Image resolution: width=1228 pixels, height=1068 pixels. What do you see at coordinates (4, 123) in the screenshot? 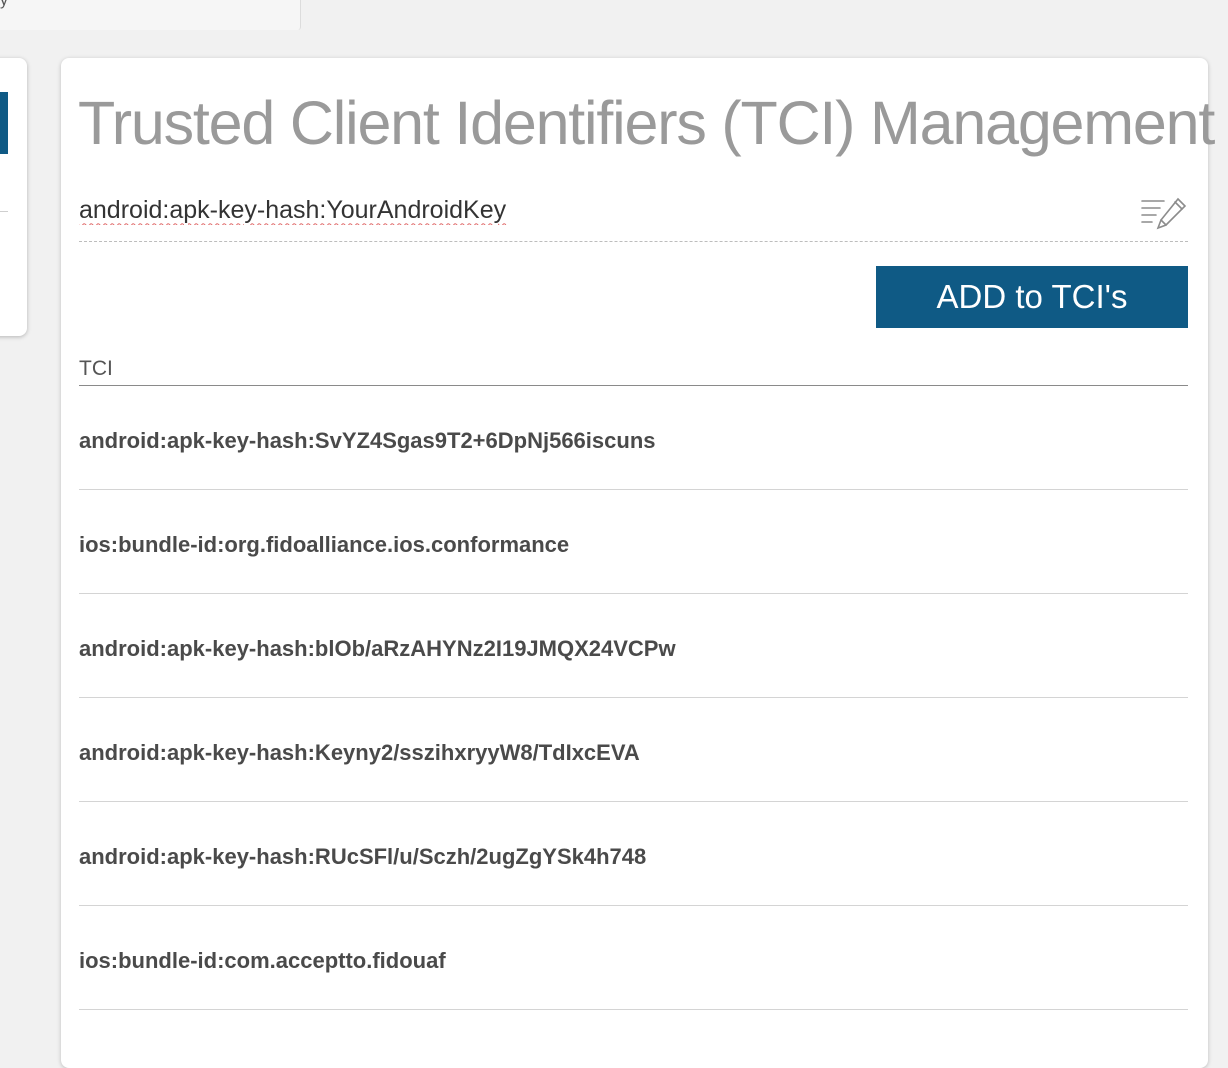
I see `sidebar-active-item` at bounding box center [4, 123].